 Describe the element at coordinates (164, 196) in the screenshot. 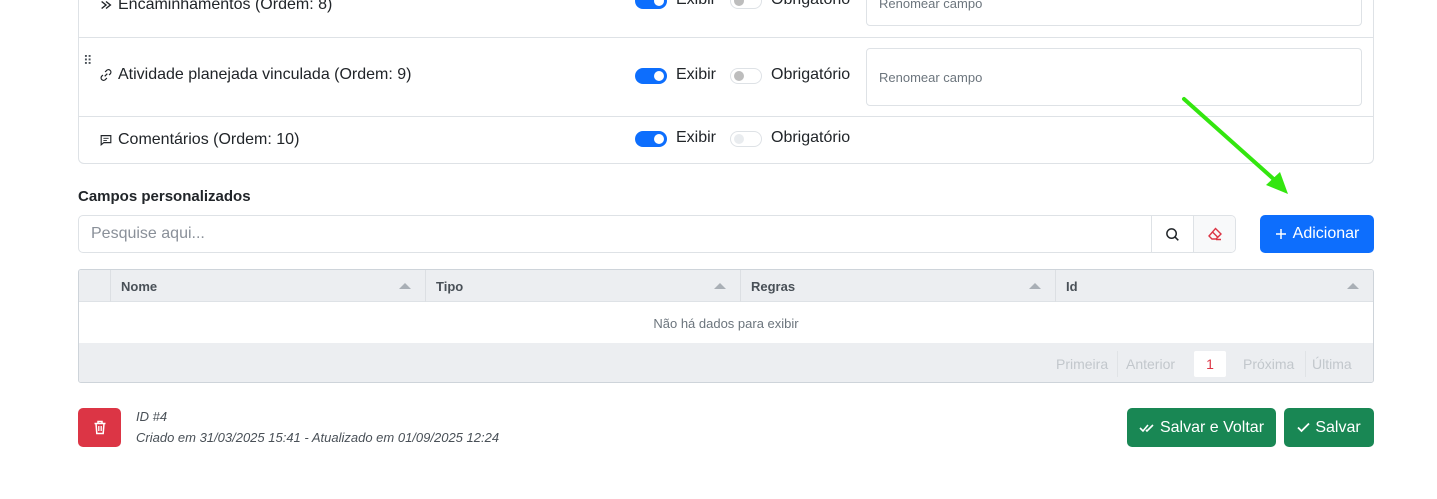

I see `section-title: Campos personalizados` at that location.